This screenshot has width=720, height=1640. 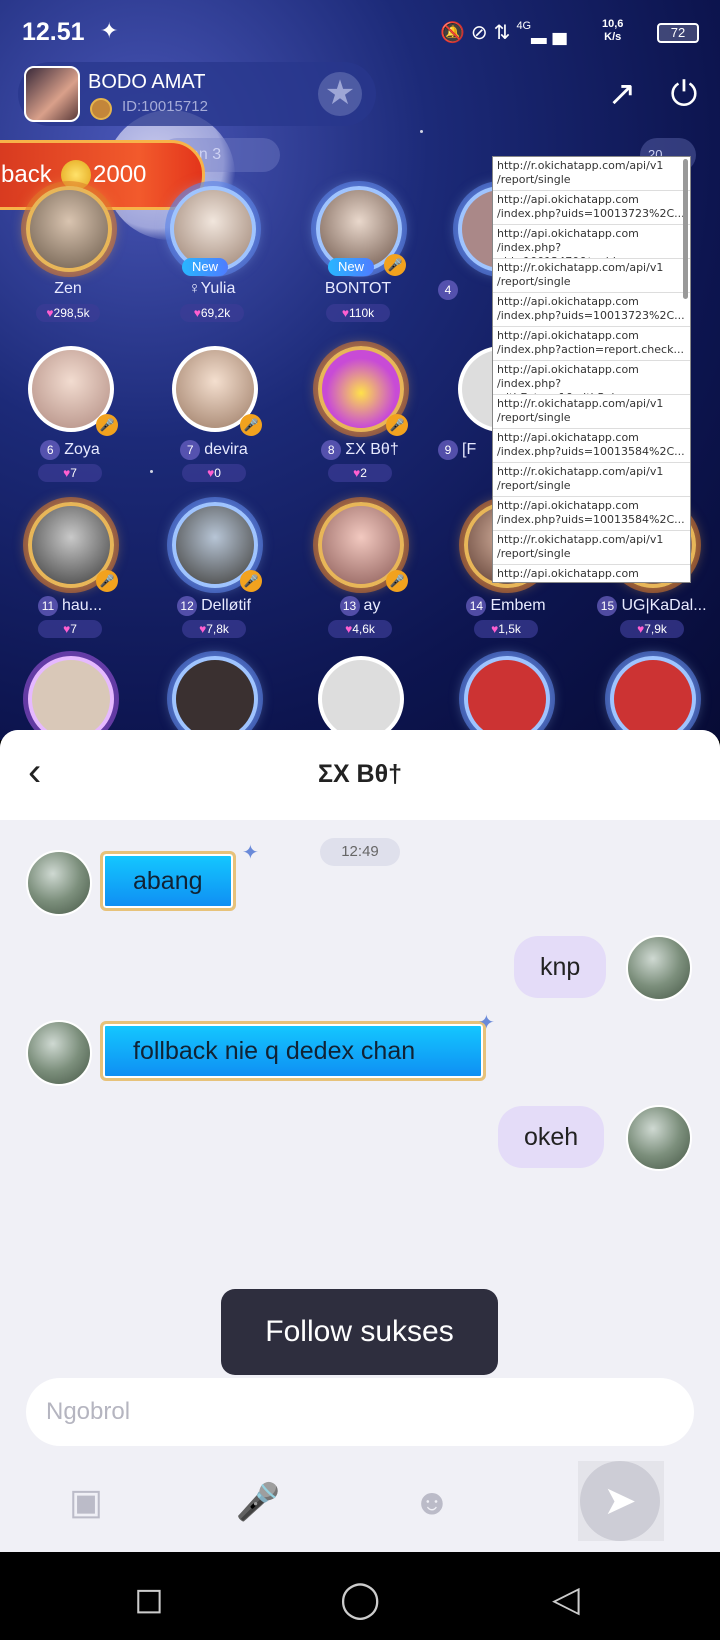 What do you see at coordinates (50, 450) in the screenshot?
I see `seat-number: 6` at bounding box center [50, 450].